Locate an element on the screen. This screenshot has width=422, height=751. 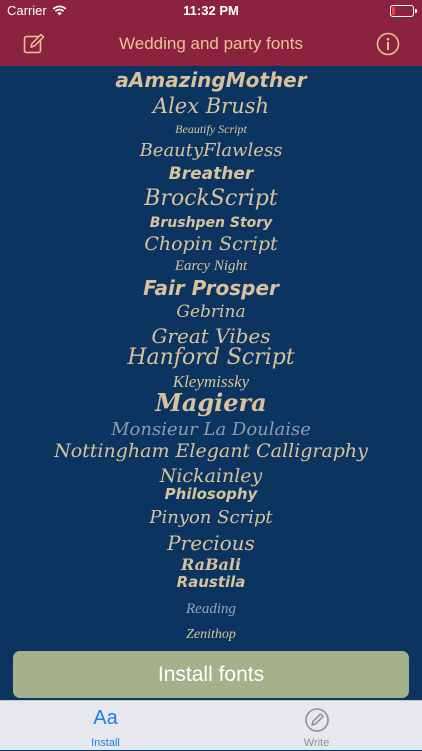
font-item-magiera: Magiera is located at coordinates (211, 403).